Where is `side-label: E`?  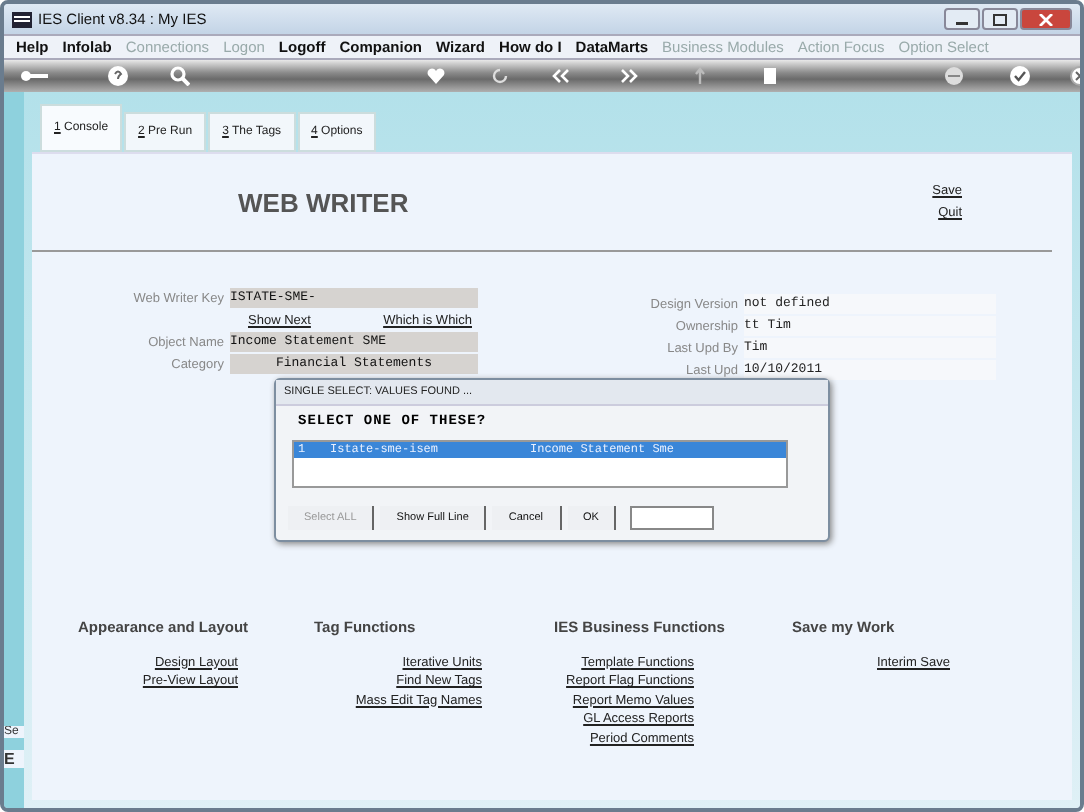 side-label: E is located at coordinates (14, 759).